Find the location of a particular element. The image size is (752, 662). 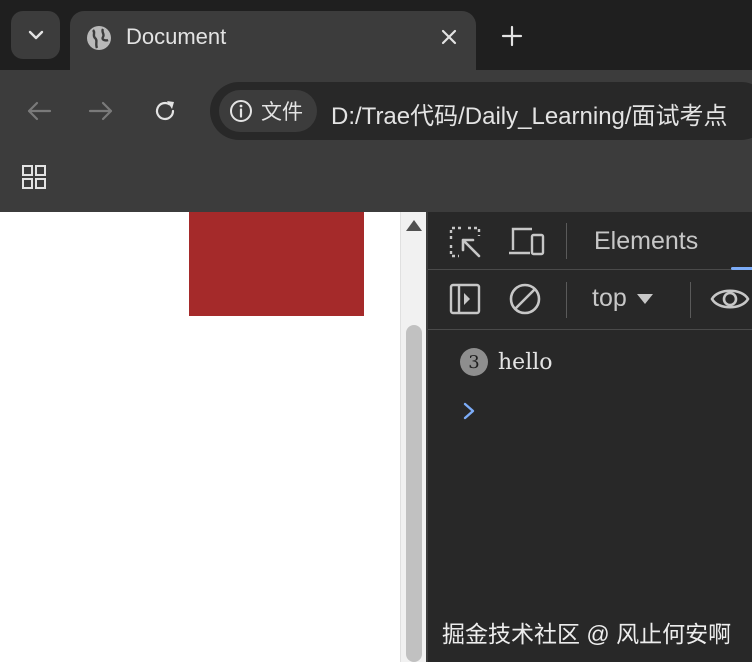

device-mode-icon is located at coordinates (527, 241).